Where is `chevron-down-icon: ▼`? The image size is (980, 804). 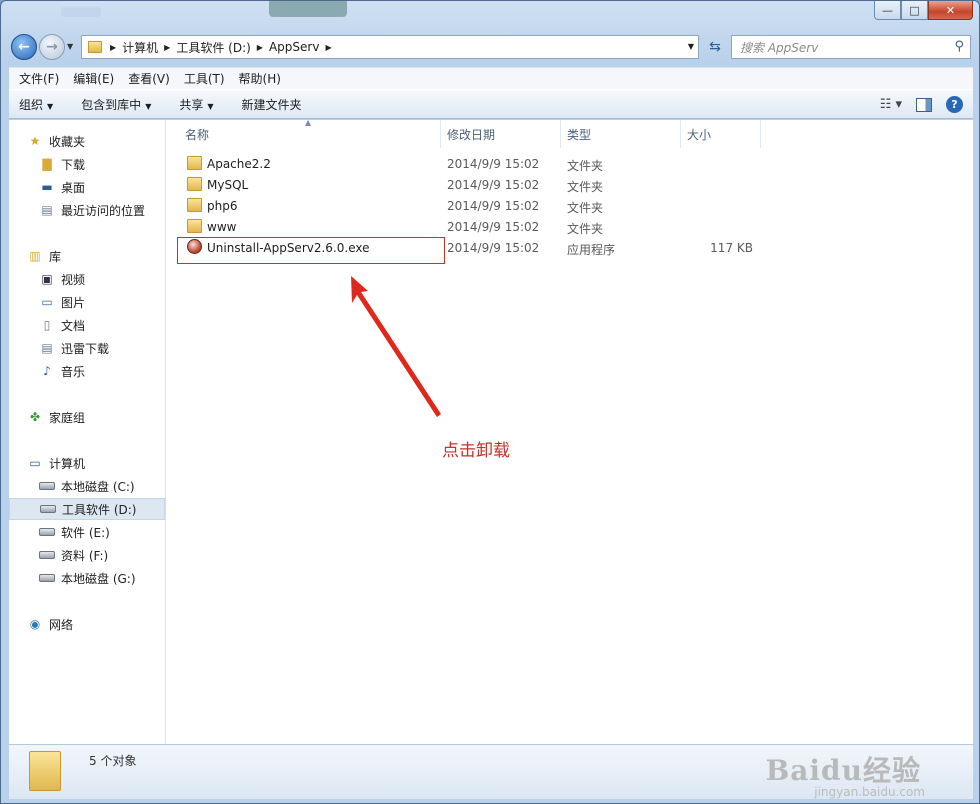
chevron-down-icon: ▼ is located at coordinates (210, 106).